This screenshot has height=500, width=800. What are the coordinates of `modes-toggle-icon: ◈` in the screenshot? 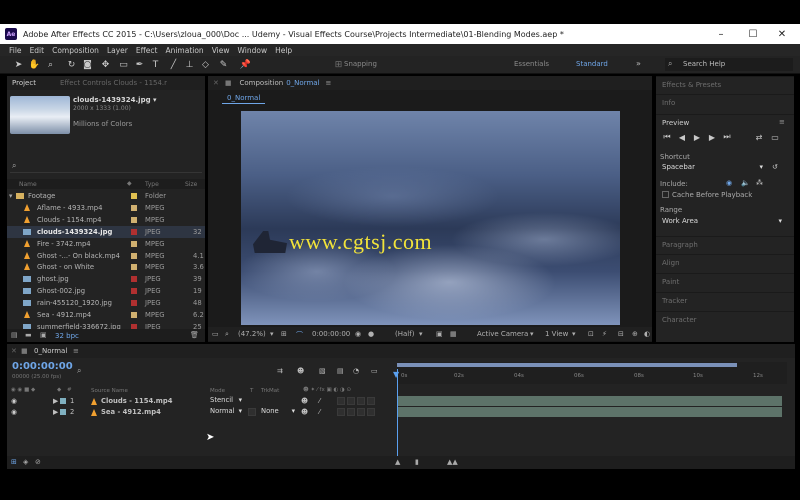 It's located at (25, 462).